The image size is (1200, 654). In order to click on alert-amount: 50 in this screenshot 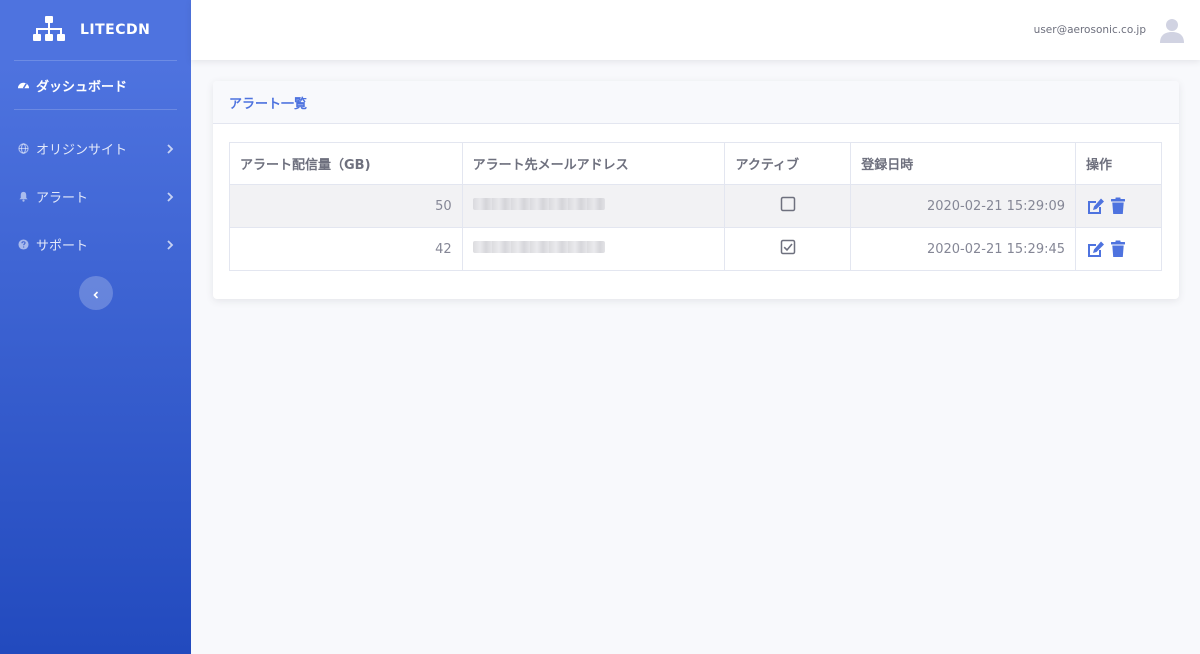, I will do `click(346, 206)`.